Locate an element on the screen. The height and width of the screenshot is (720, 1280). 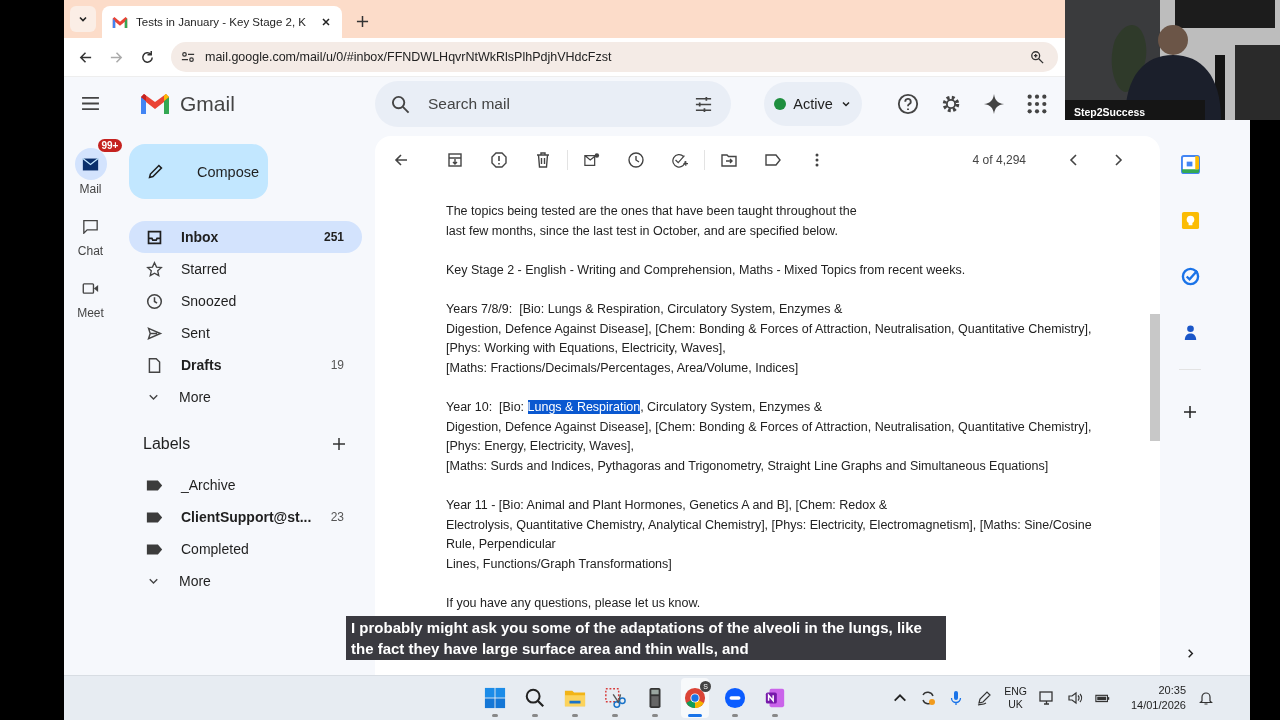
speaker-icon is located at coordinates (1074, 698).